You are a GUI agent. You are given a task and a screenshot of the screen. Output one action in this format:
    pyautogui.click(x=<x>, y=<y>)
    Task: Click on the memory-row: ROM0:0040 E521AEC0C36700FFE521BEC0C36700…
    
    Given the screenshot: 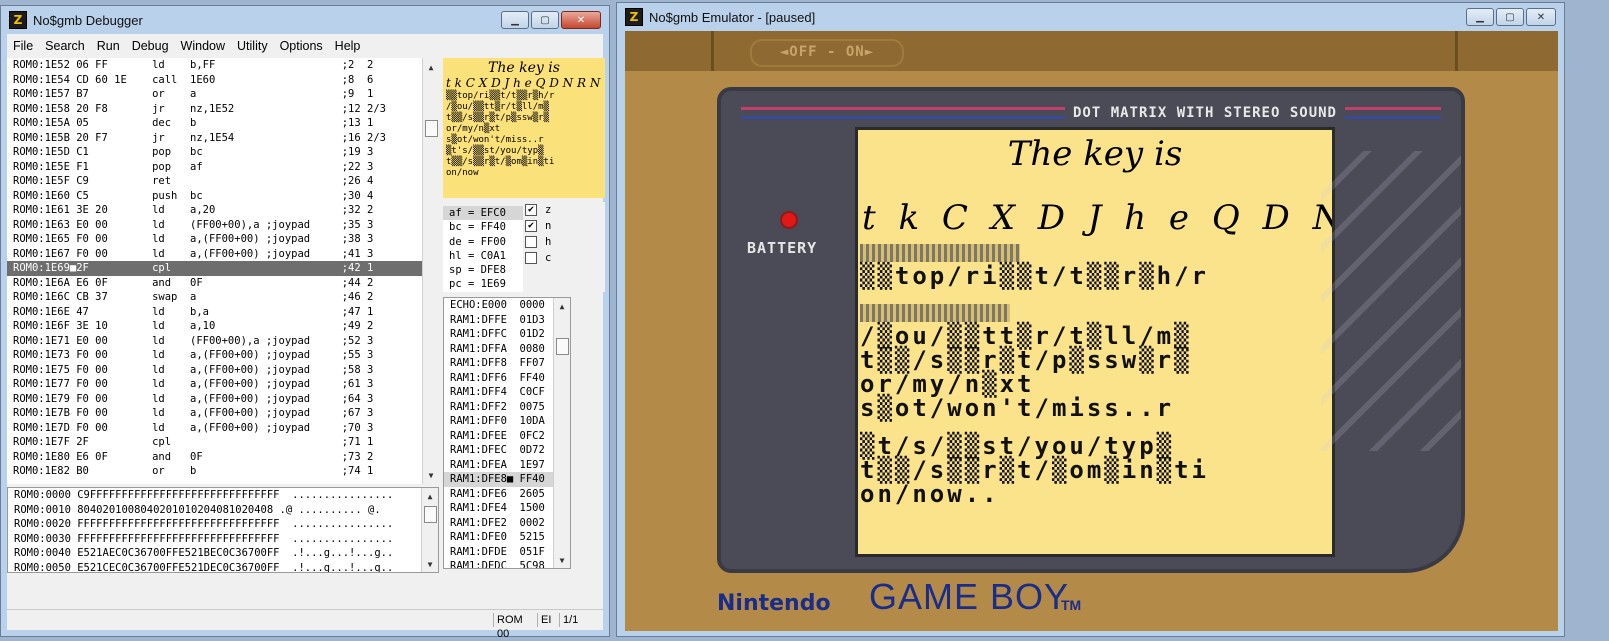 What is the action you would take?
    pyautogui.click(x=223, y=553)
    